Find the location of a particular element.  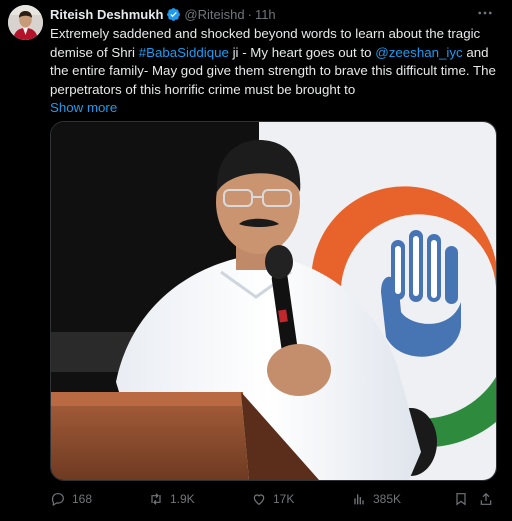

tweet-header: Riteish Deshmukh @Riteishd · 11h is located at coordinates (277, 14).